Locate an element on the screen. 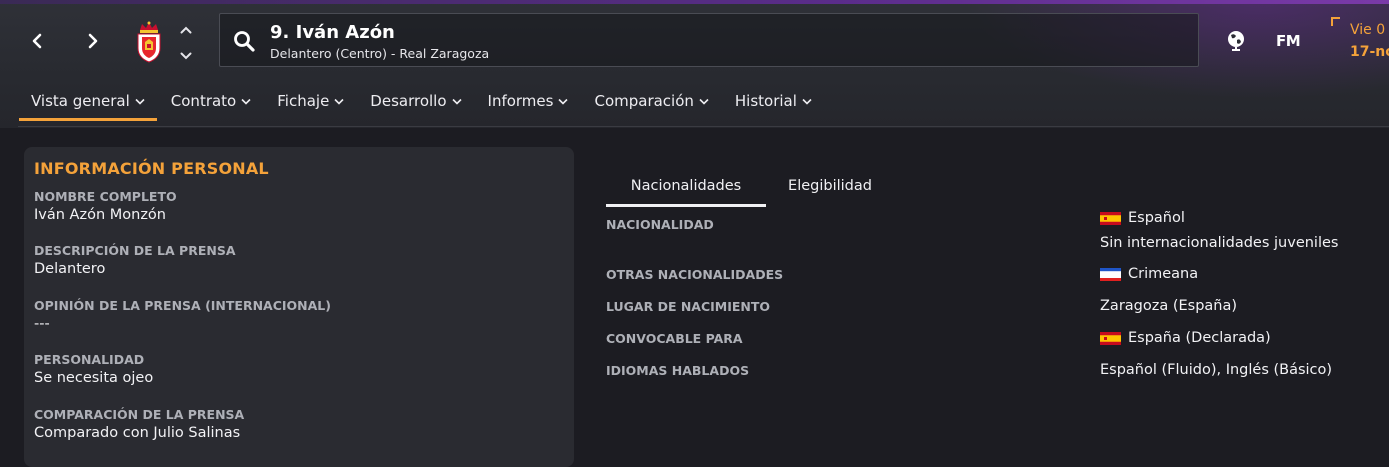  info-label-press-opinion: OPINIÓN DE LA PRENSA (INTERNACIONAL) is located at coordinates (182, 305).